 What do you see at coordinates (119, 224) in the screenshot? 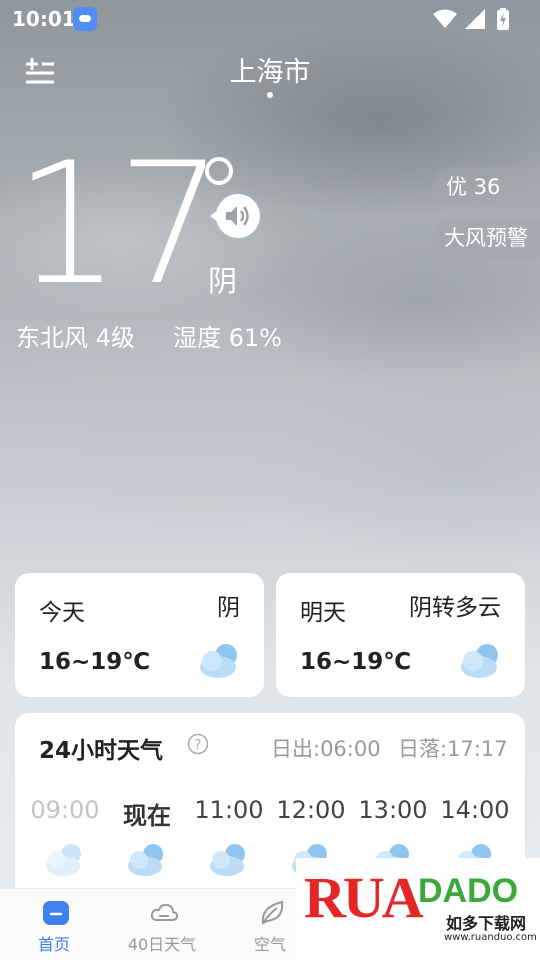
I see `current-temperature: 17` at bounding box center [119, 224].